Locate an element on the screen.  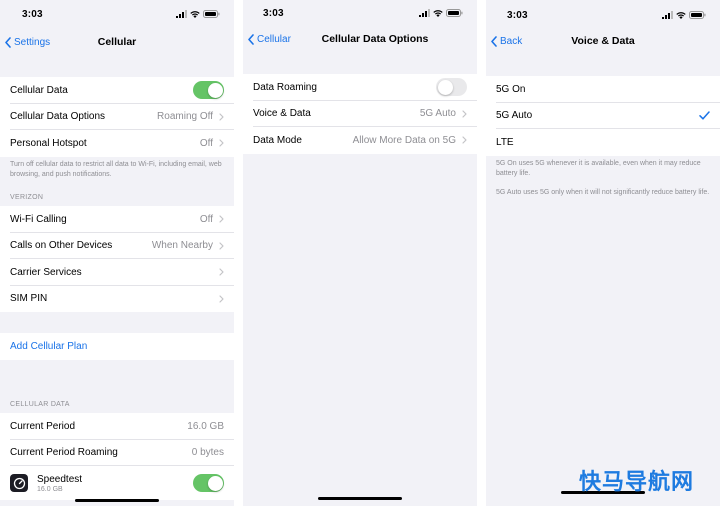
option-label: 5G On is located at coordinates (511, 89).